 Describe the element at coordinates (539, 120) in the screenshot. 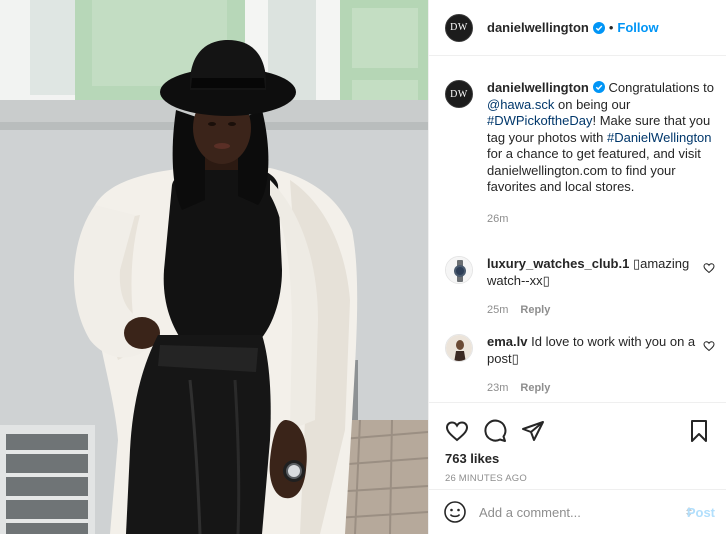

I see `caption-hashtag-link-1: #DWPickoftheDay` at that location.